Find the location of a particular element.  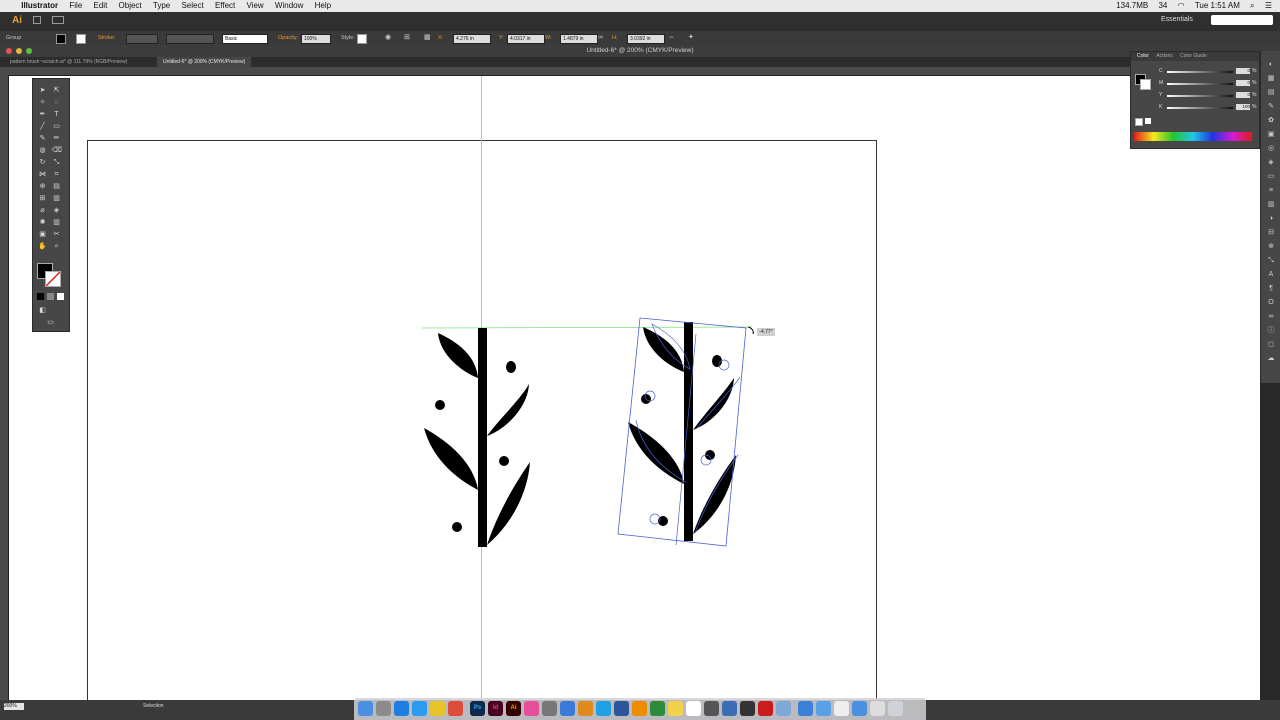

perspective-grid-icon: ▤ is located at coordinates (56, 187).